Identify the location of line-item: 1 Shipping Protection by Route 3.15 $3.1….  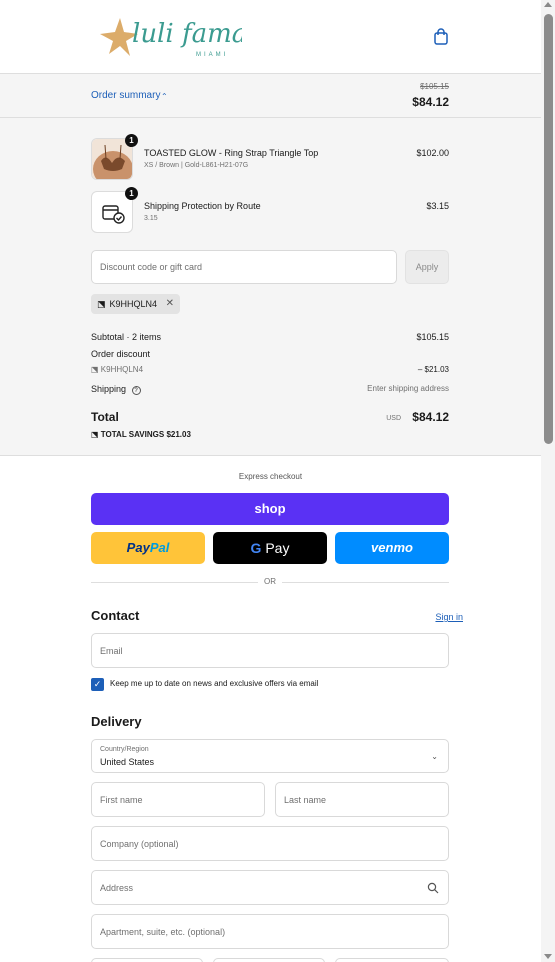
(270, 210).